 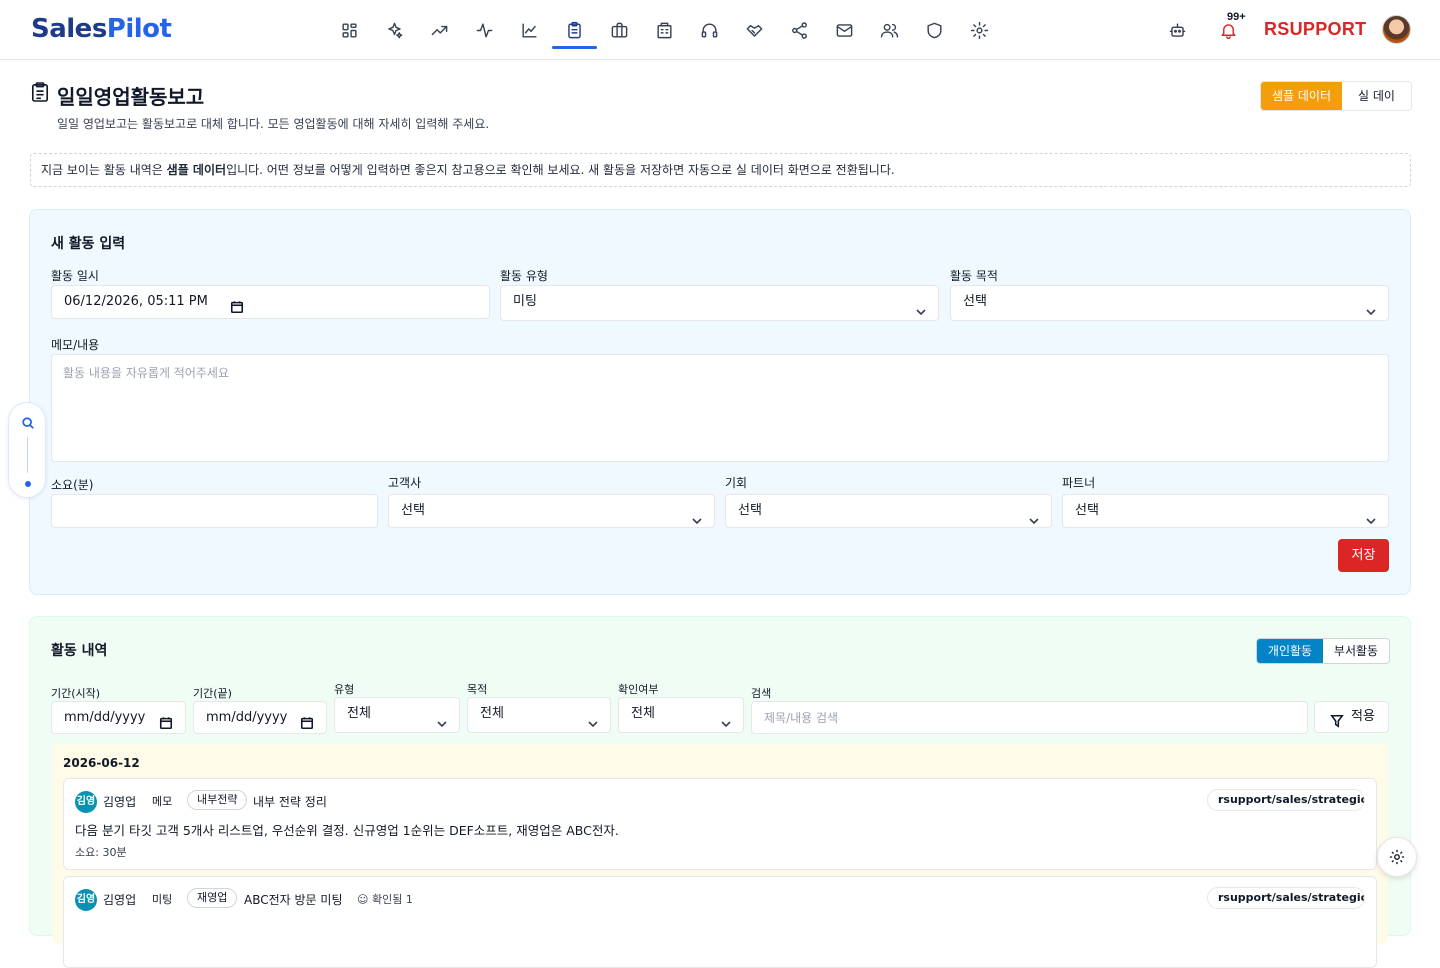 I want to click on top-navigation-bar: SalesPilot 99+ RSUPPORT, so click(x=720, y=30).